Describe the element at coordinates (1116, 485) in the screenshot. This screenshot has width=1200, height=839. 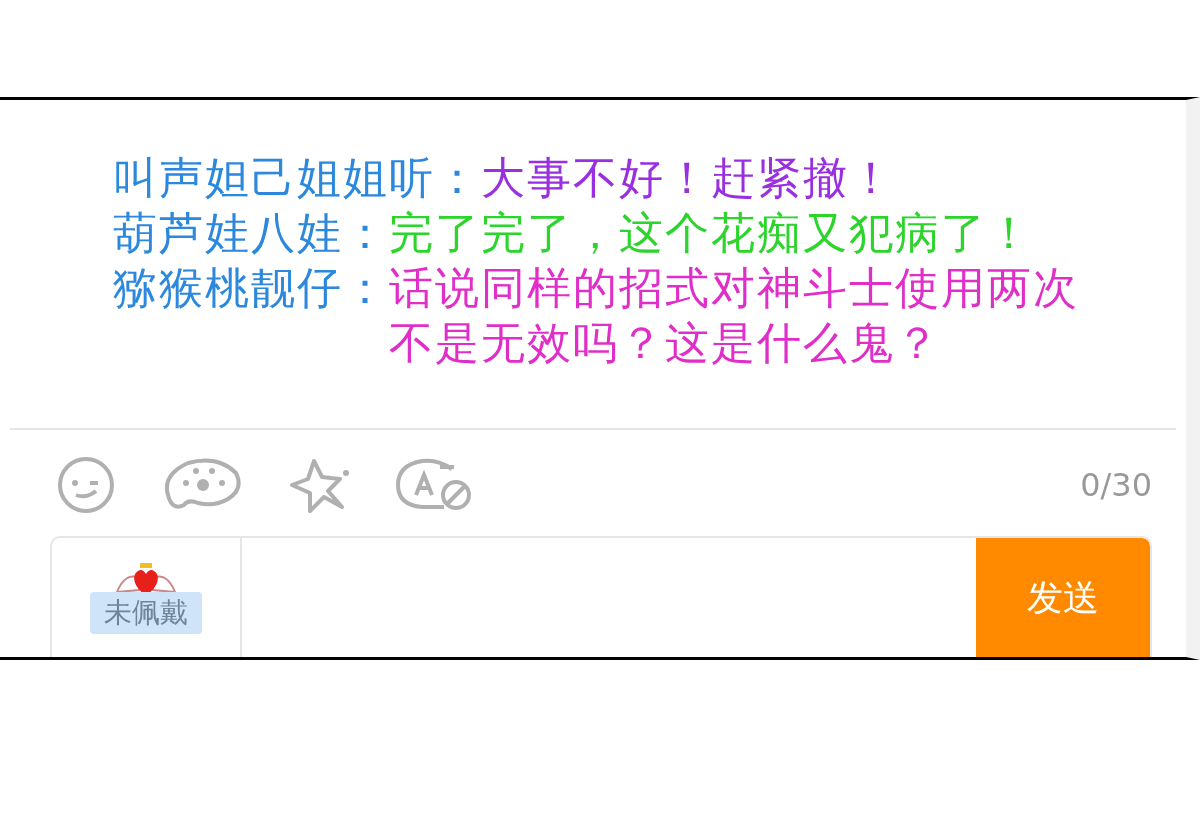
I see `character-counter: 0/30` at that location.